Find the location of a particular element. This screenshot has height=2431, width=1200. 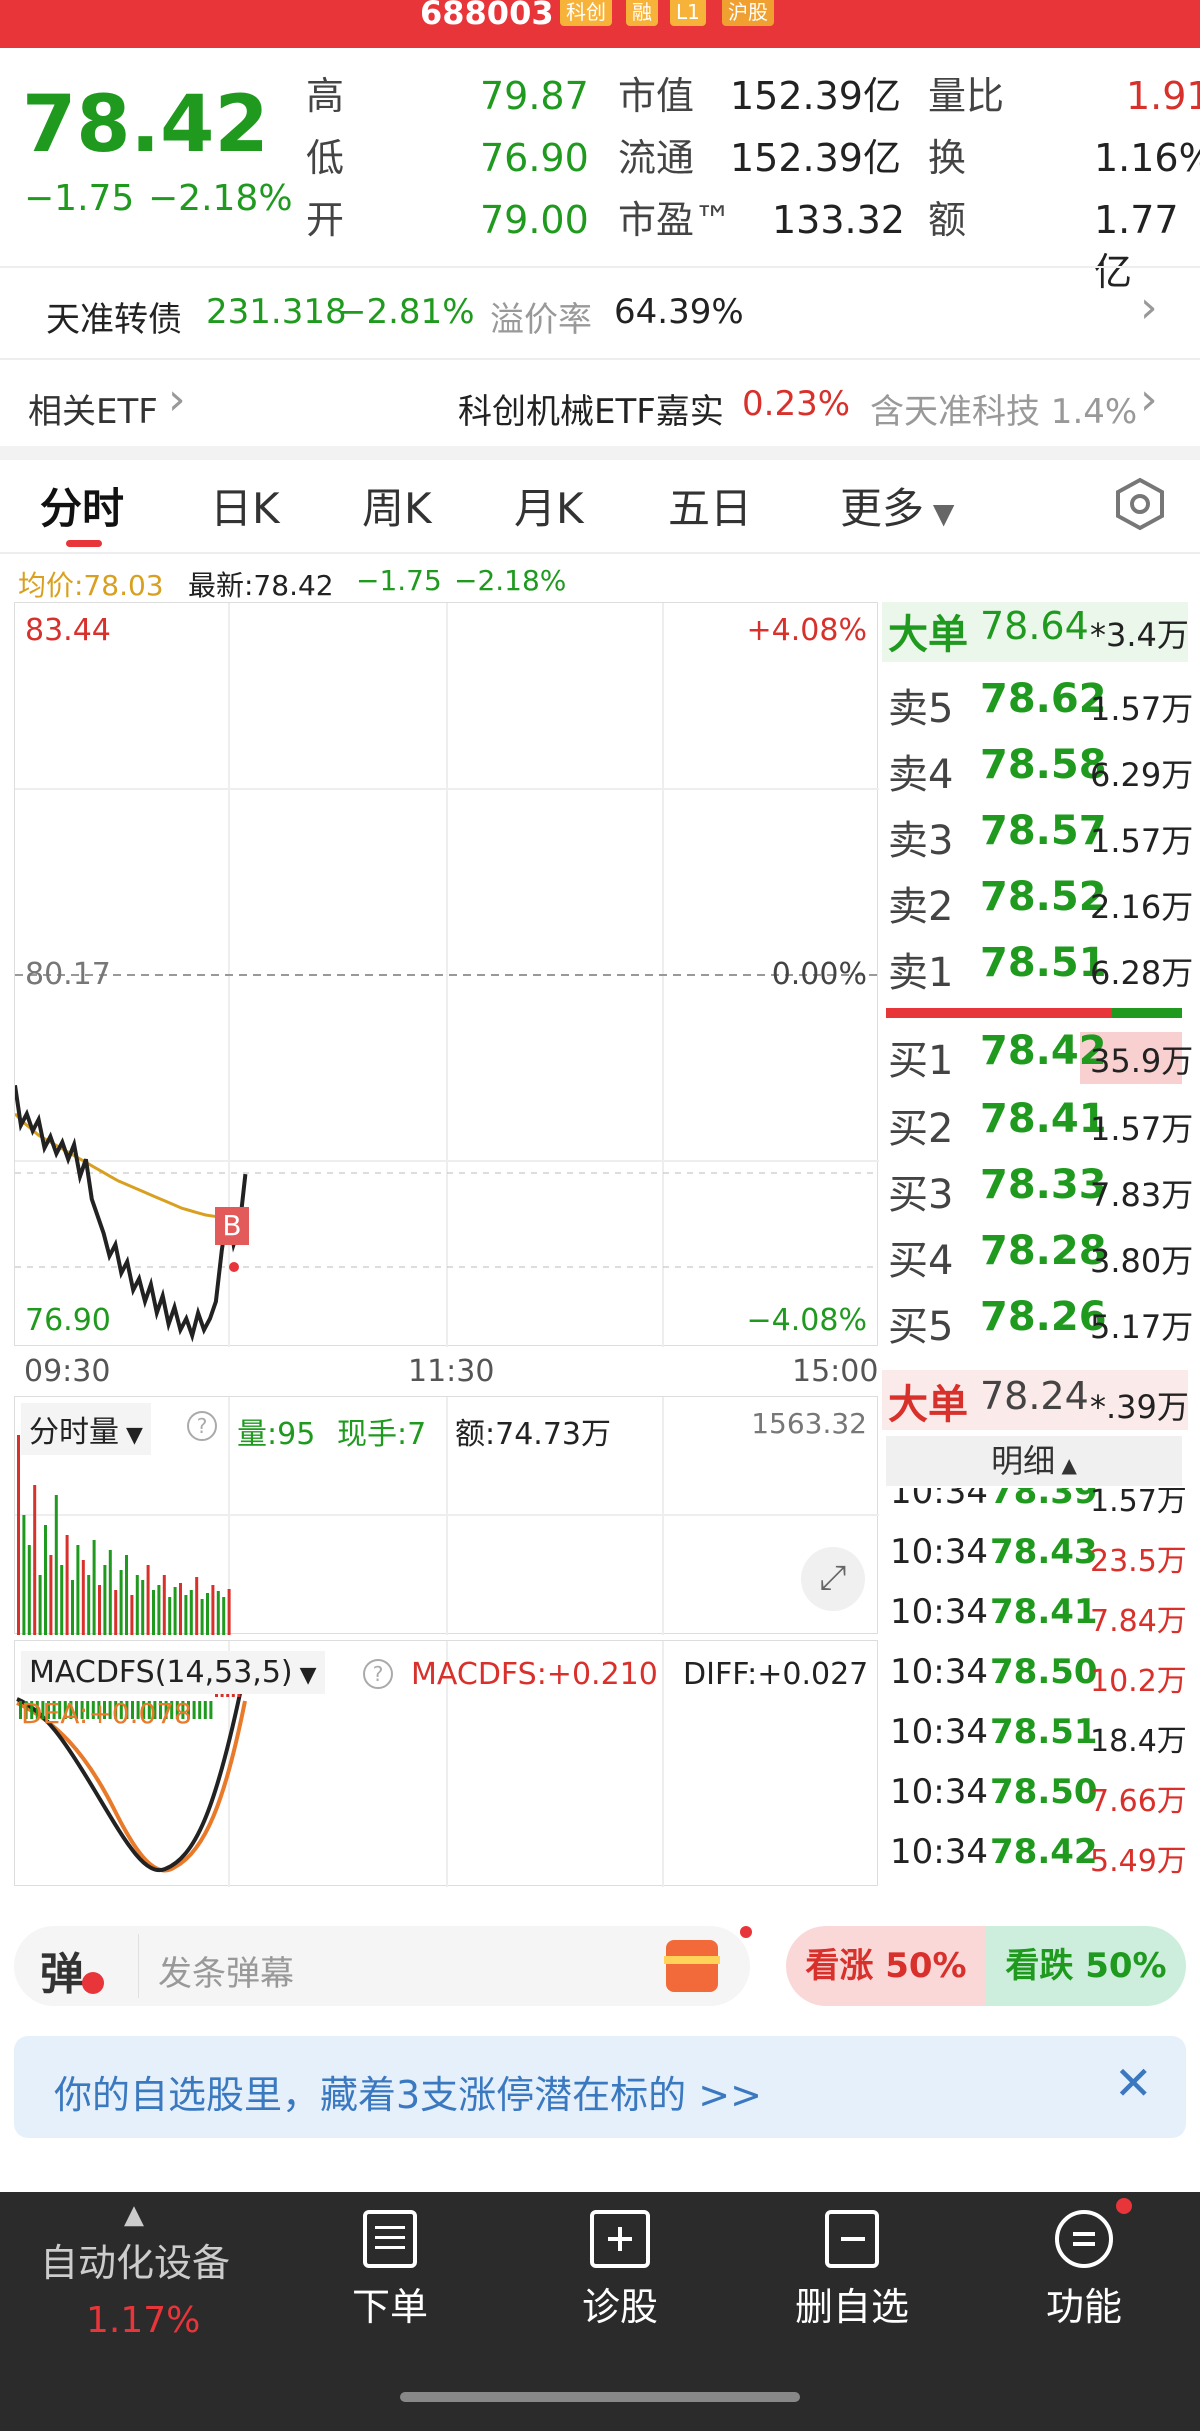

big-order-bottom-price: 78.24 is located at coordinates (1034, 1396).